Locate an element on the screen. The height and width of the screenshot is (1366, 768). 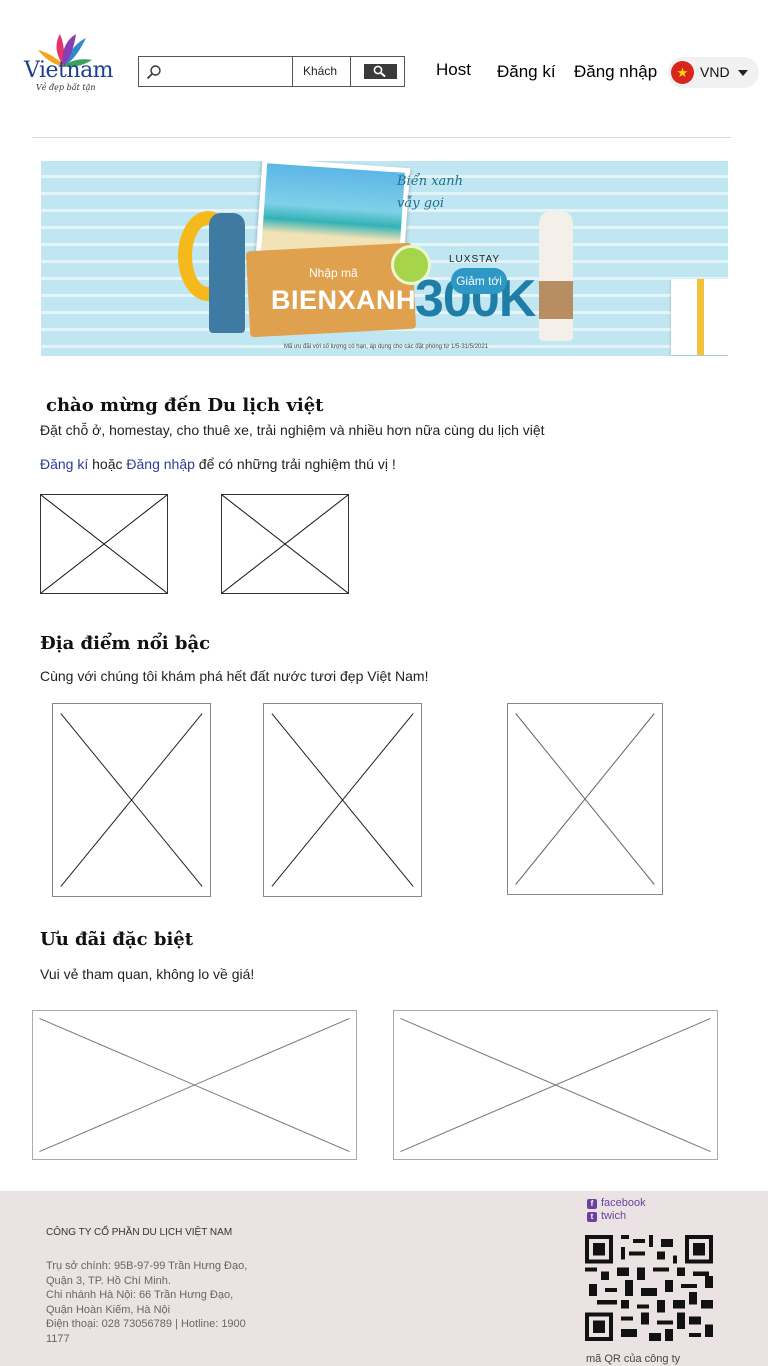
twitch-icon: t is located at coordinates (592, 1216).